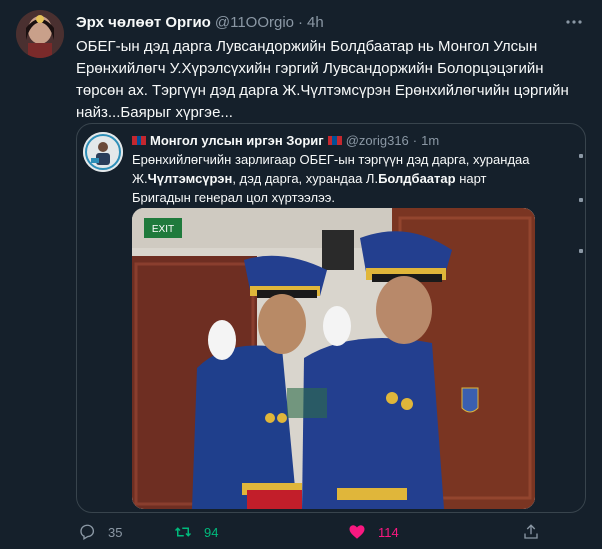  Describe the element at coordinates (377, 140) in the screenshot. I see `quote-author-handle: @zorig316` at that location.